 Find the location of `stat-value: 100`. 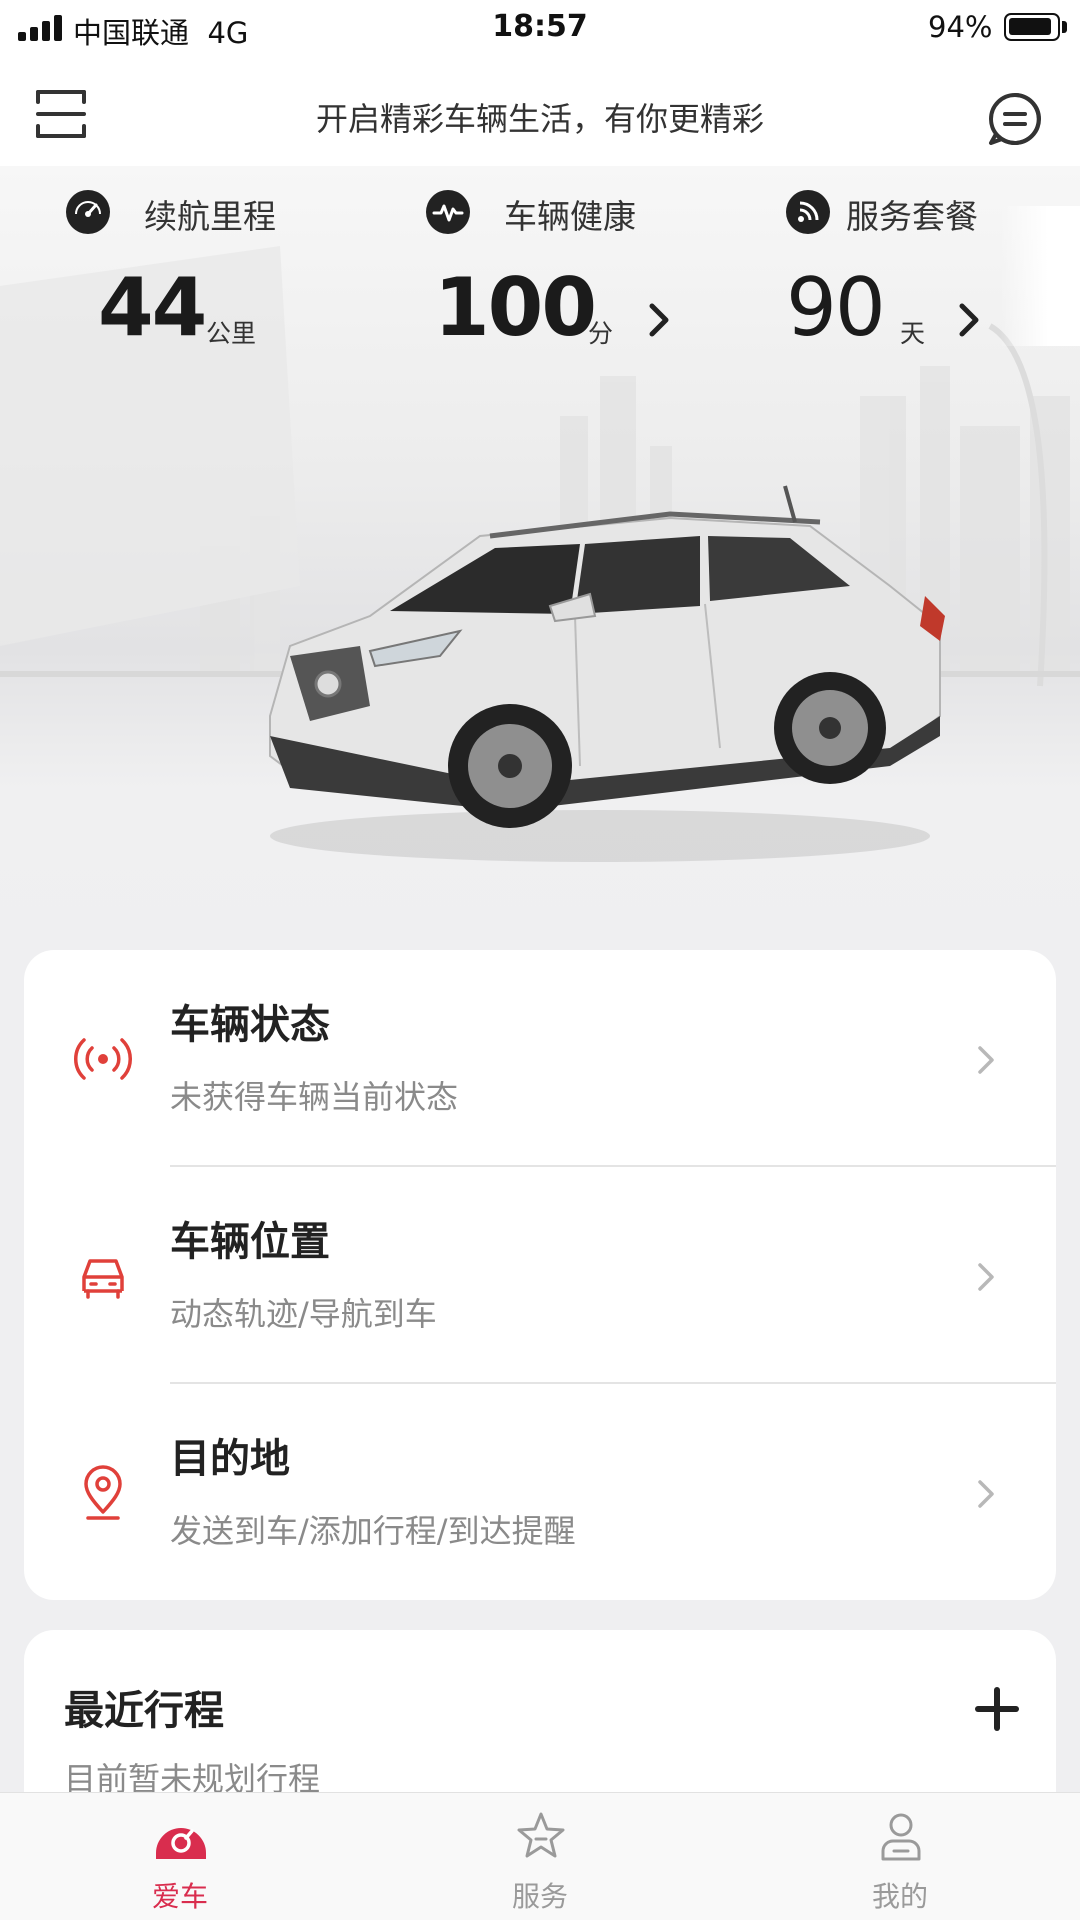

stat-value: 100 is located at coordinates (515, 307).